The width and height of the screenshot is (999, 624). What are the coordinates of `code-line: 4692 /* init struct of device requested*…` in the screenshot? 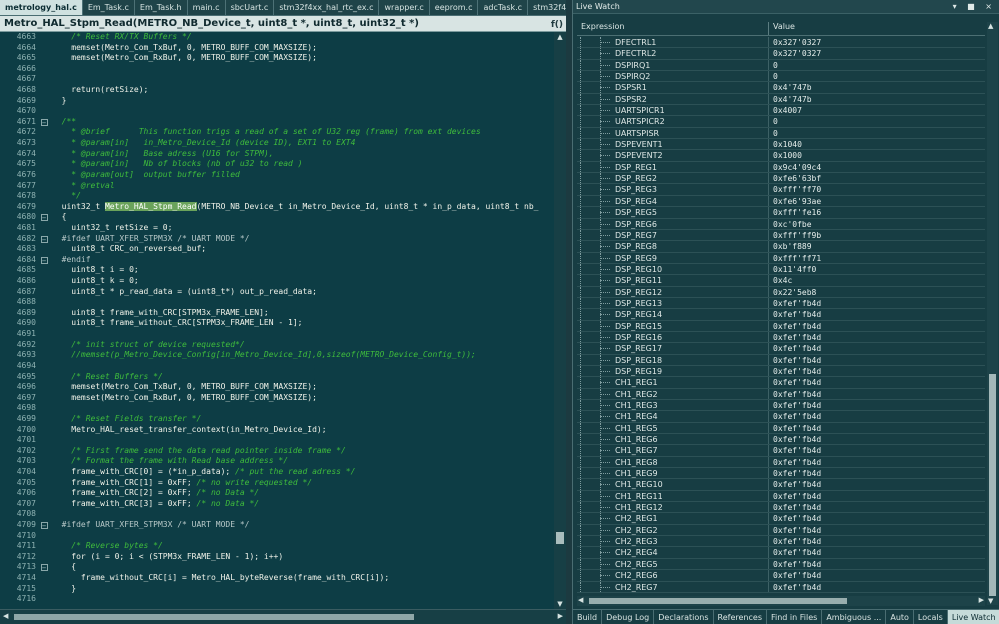 It's located at (277, 345).